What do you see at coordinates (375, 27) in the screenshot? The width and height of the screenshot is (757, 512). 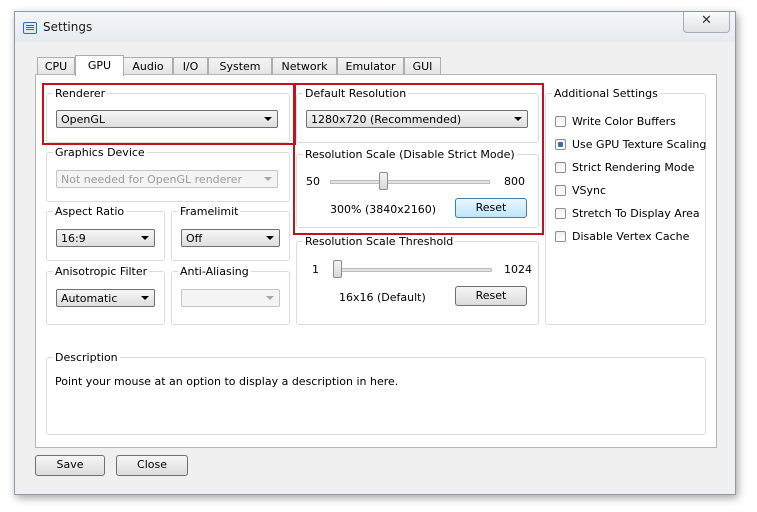 I see `title-bar: Settings ✕` at bounding box center [375, 27].